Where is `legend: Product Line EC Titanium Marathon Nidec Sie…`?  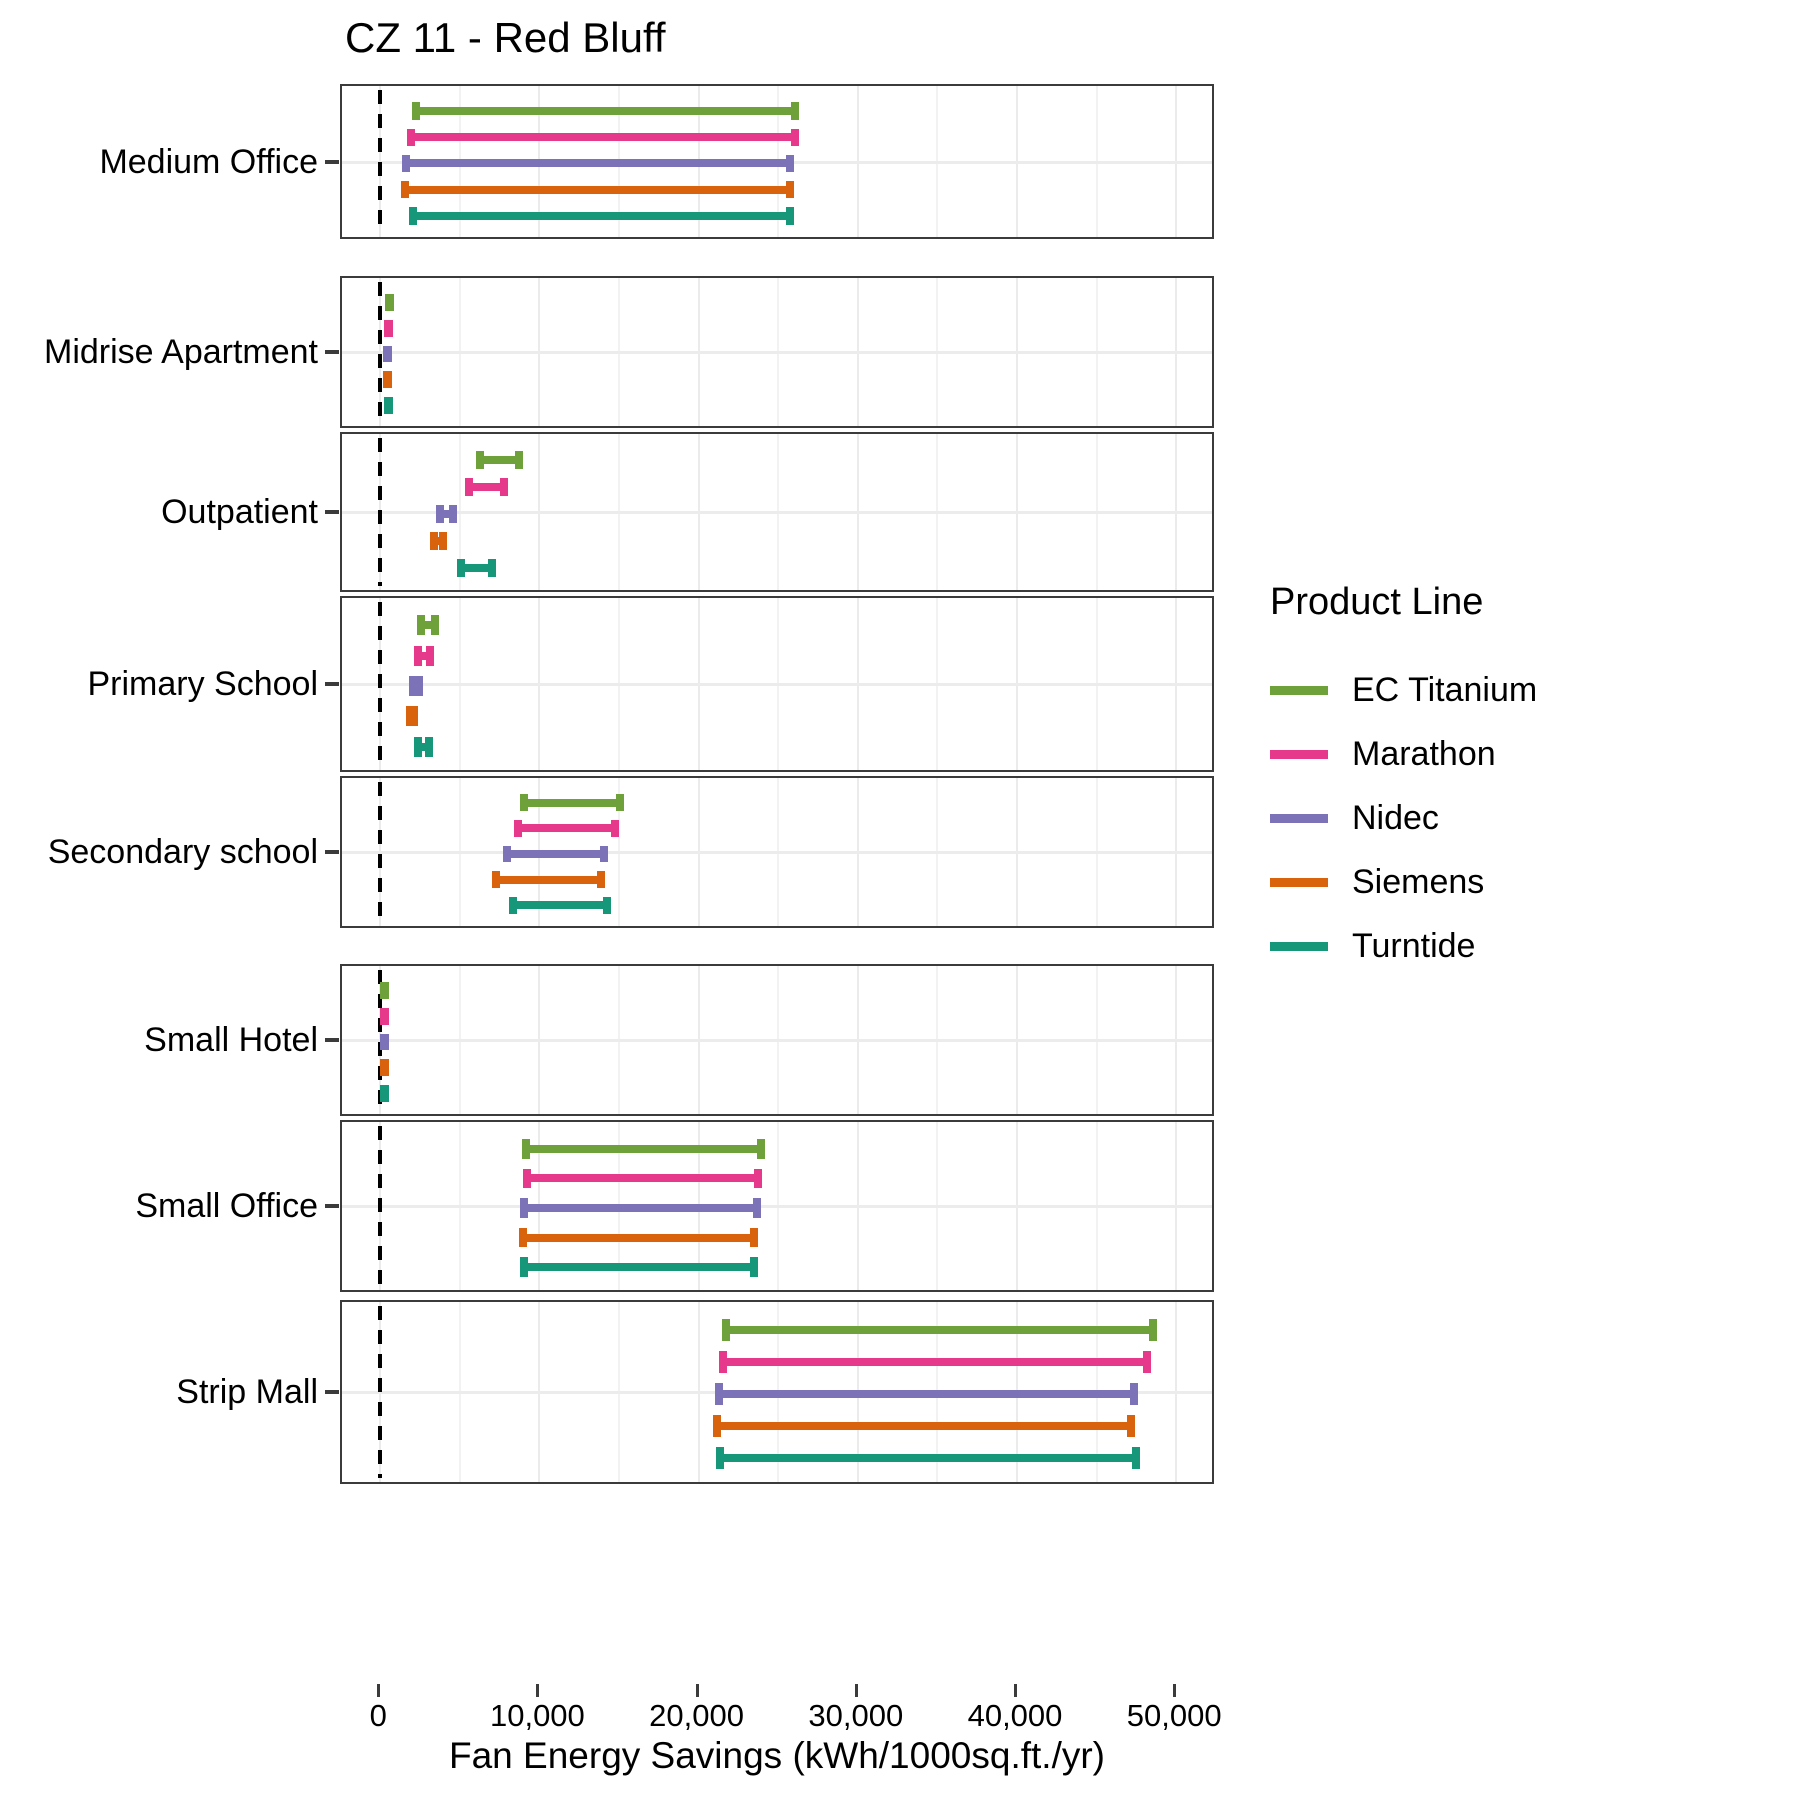
legend: Product Line EC Titanium Marathon Nidec Sie… is located at coordinates (1470, 779).